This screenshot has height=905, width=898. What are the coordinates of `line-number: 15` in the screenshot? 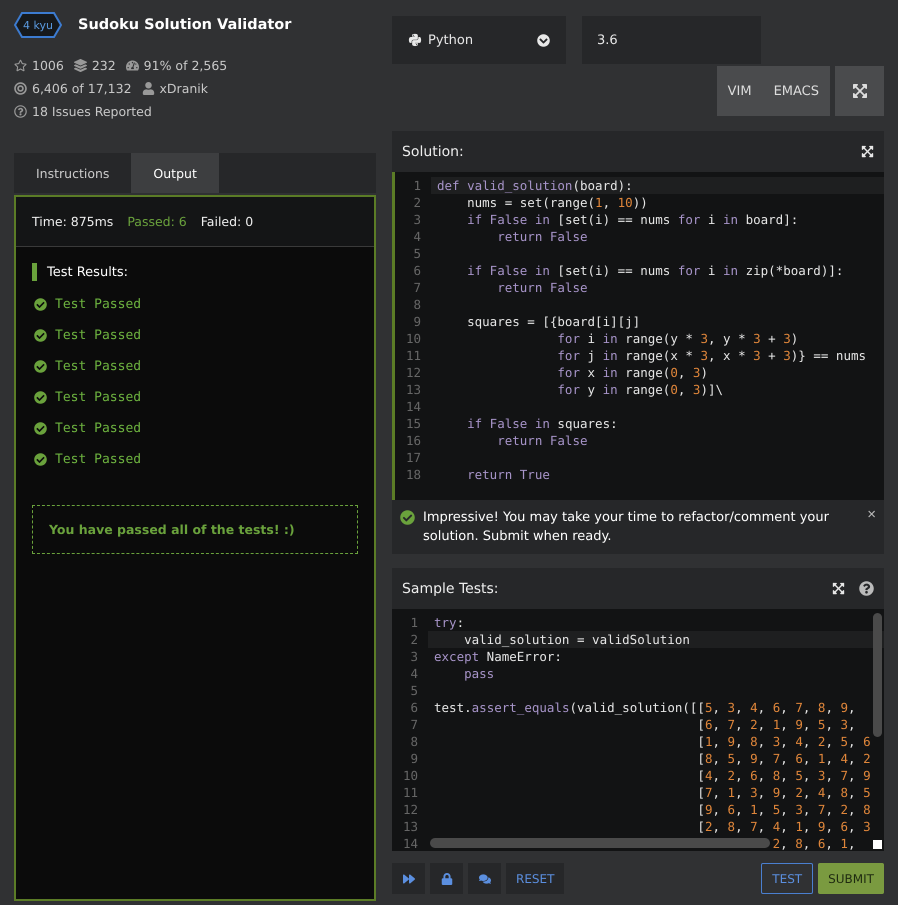 It's located at (412, 423).